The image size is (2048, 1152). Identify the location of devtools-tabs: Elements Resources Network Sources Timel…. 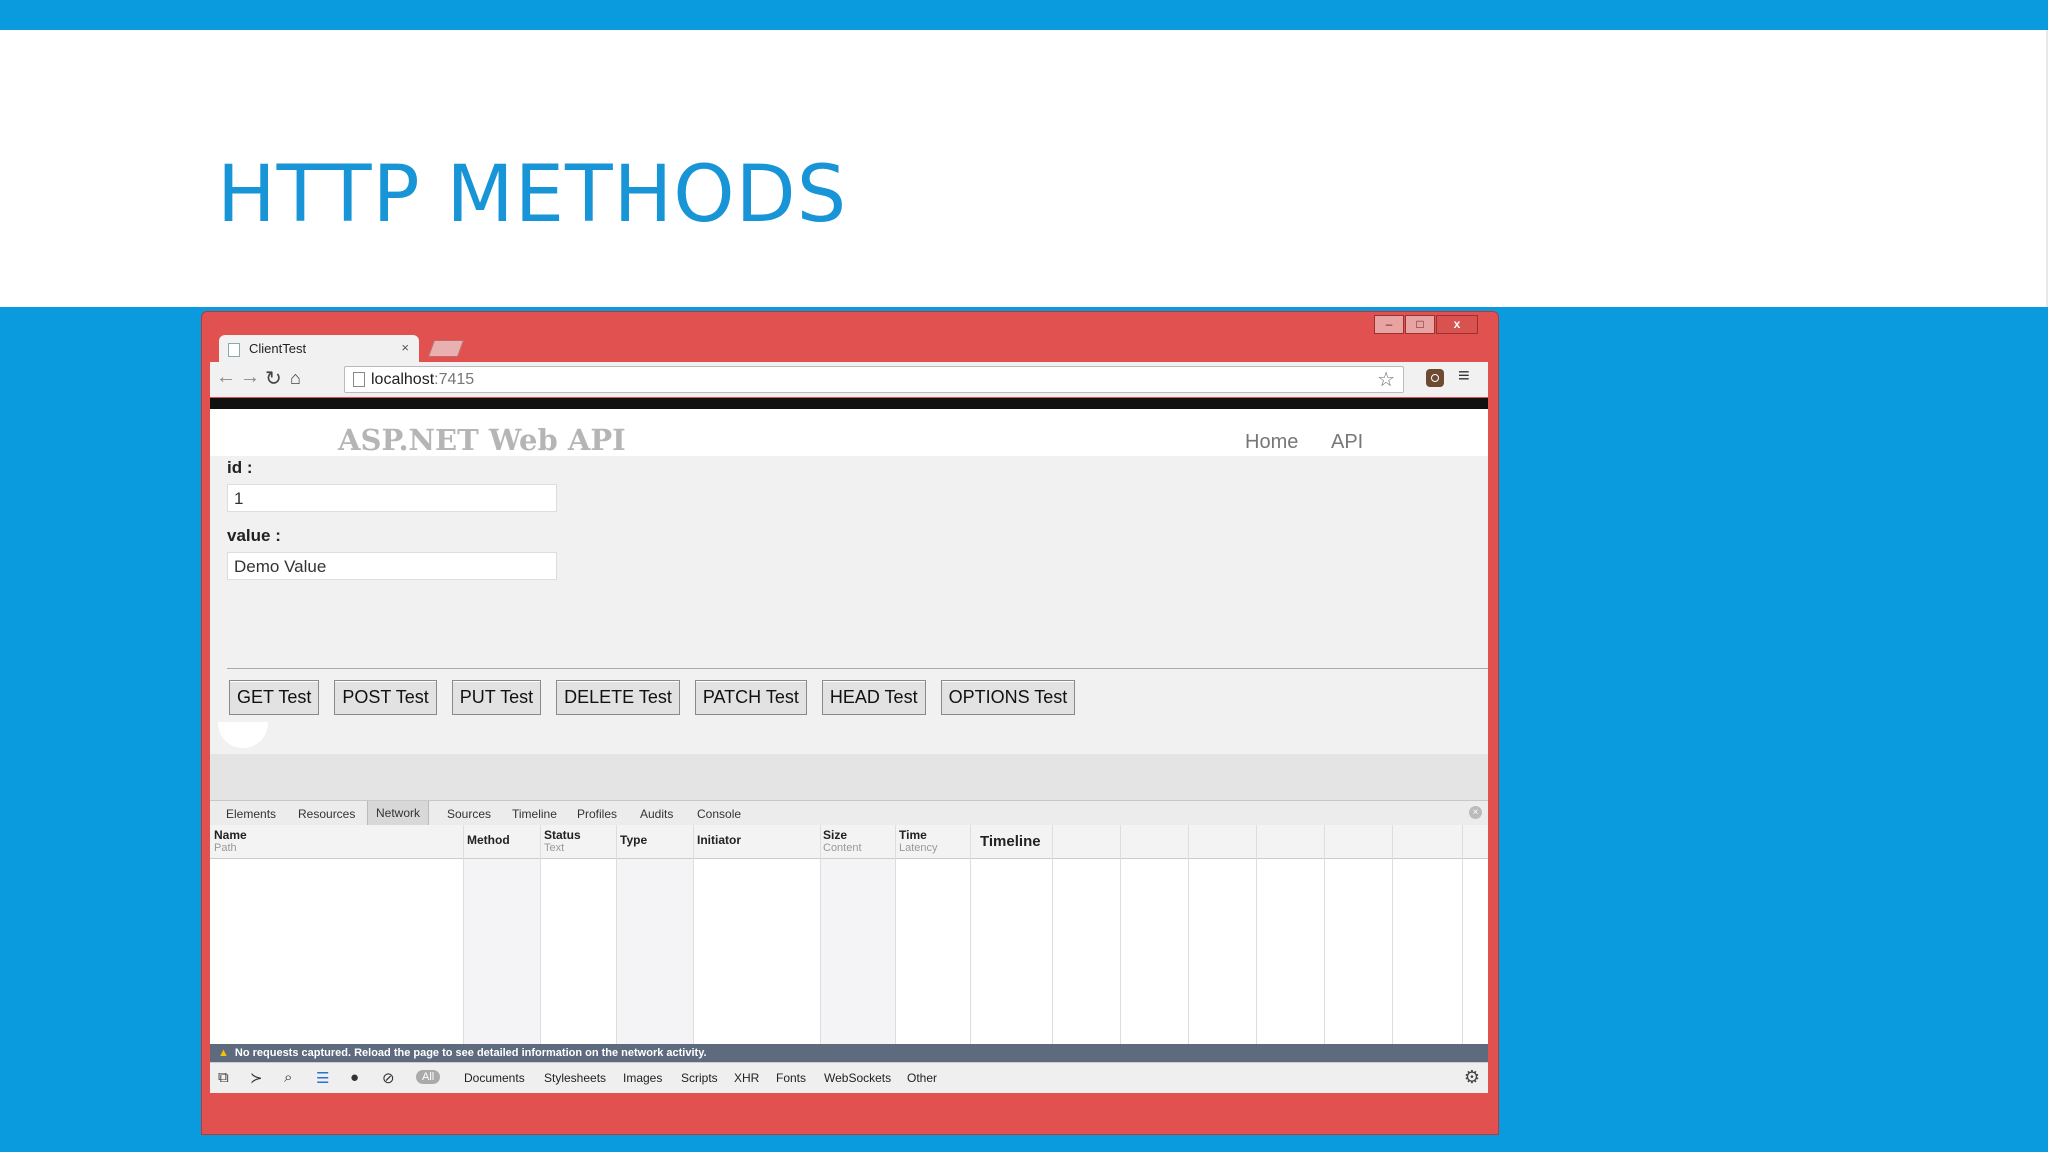
(849, 813).